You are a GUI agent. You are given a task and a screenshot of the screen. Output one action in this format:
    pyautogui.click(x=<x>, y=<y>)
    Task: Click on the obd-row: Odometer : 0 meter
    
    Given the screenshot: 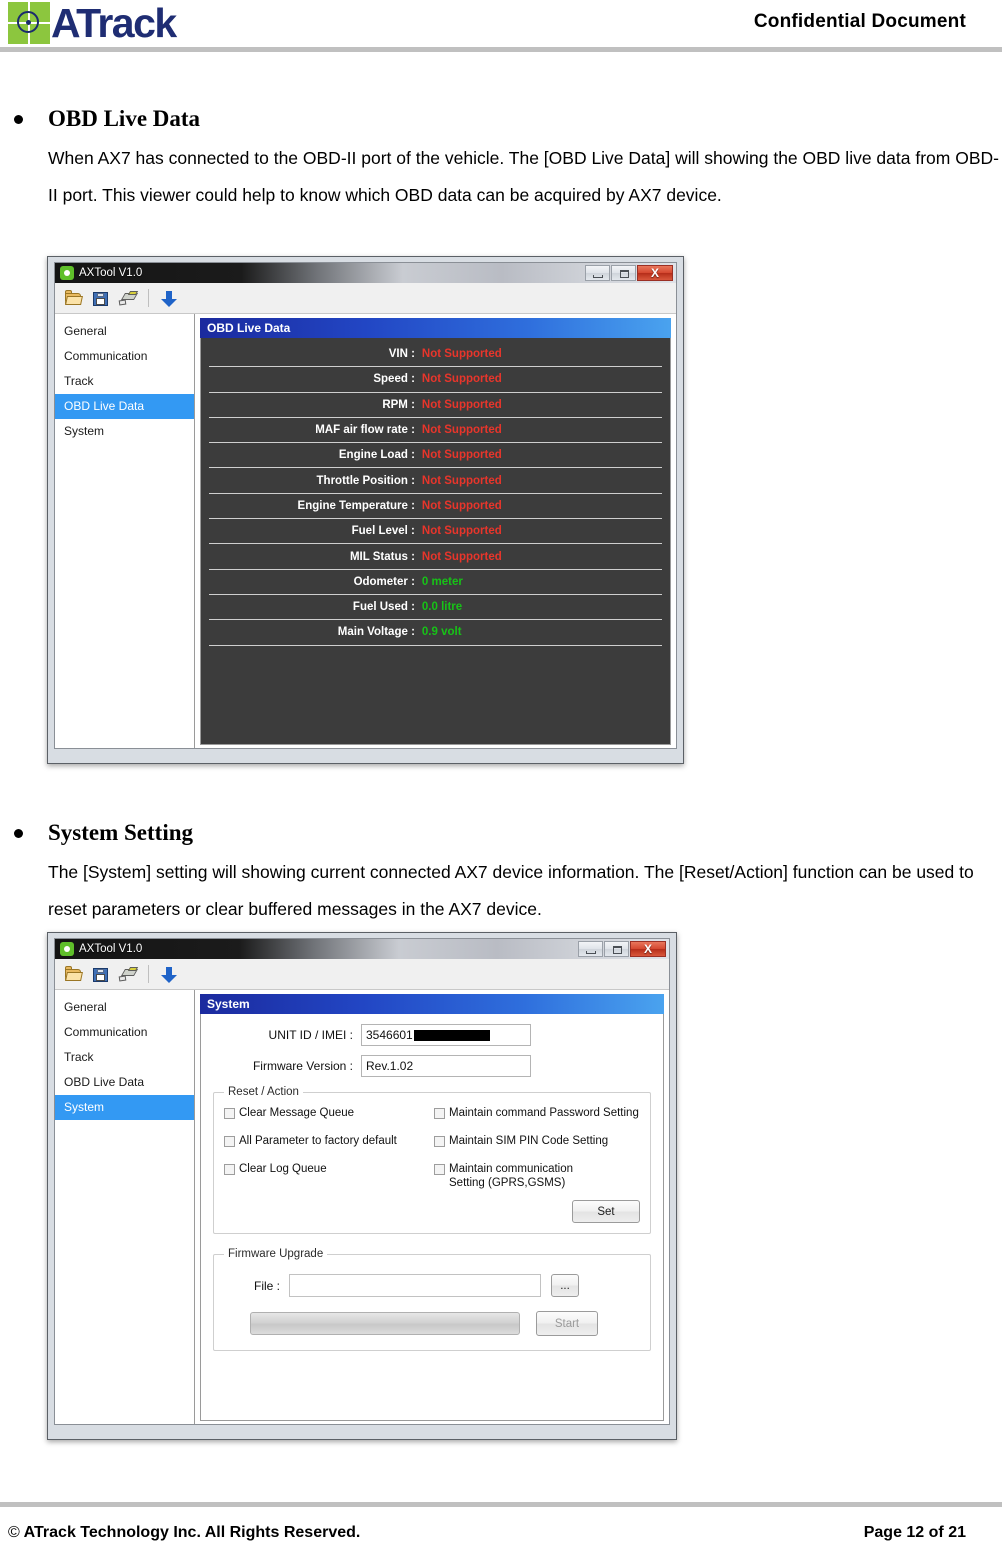 What is the action you would take?
    pyautogui.click(x=435, y=582)
    